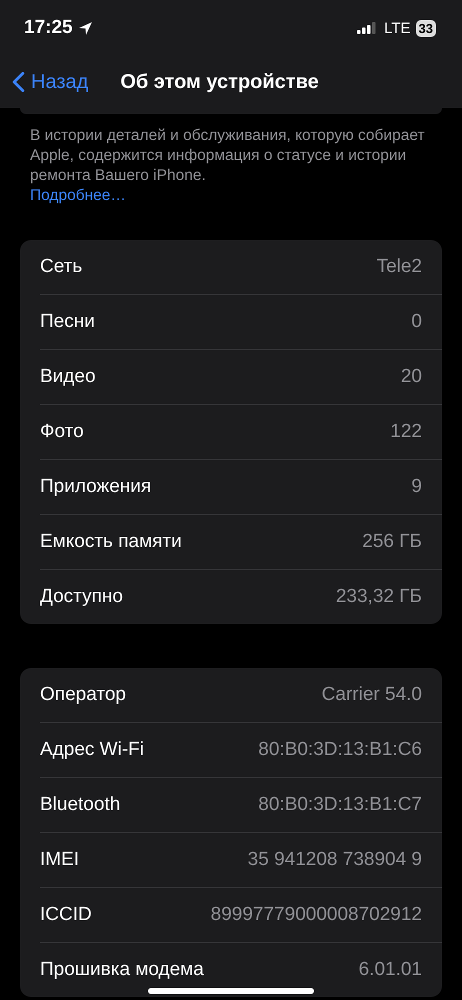 The height and width of the screenshot is (1000, 462). What do you see at coordinates (340, 805) in the screenshot?
I see `row-value: 80:B0:3D:13:B1:C7` at bounding box center [340, 805].